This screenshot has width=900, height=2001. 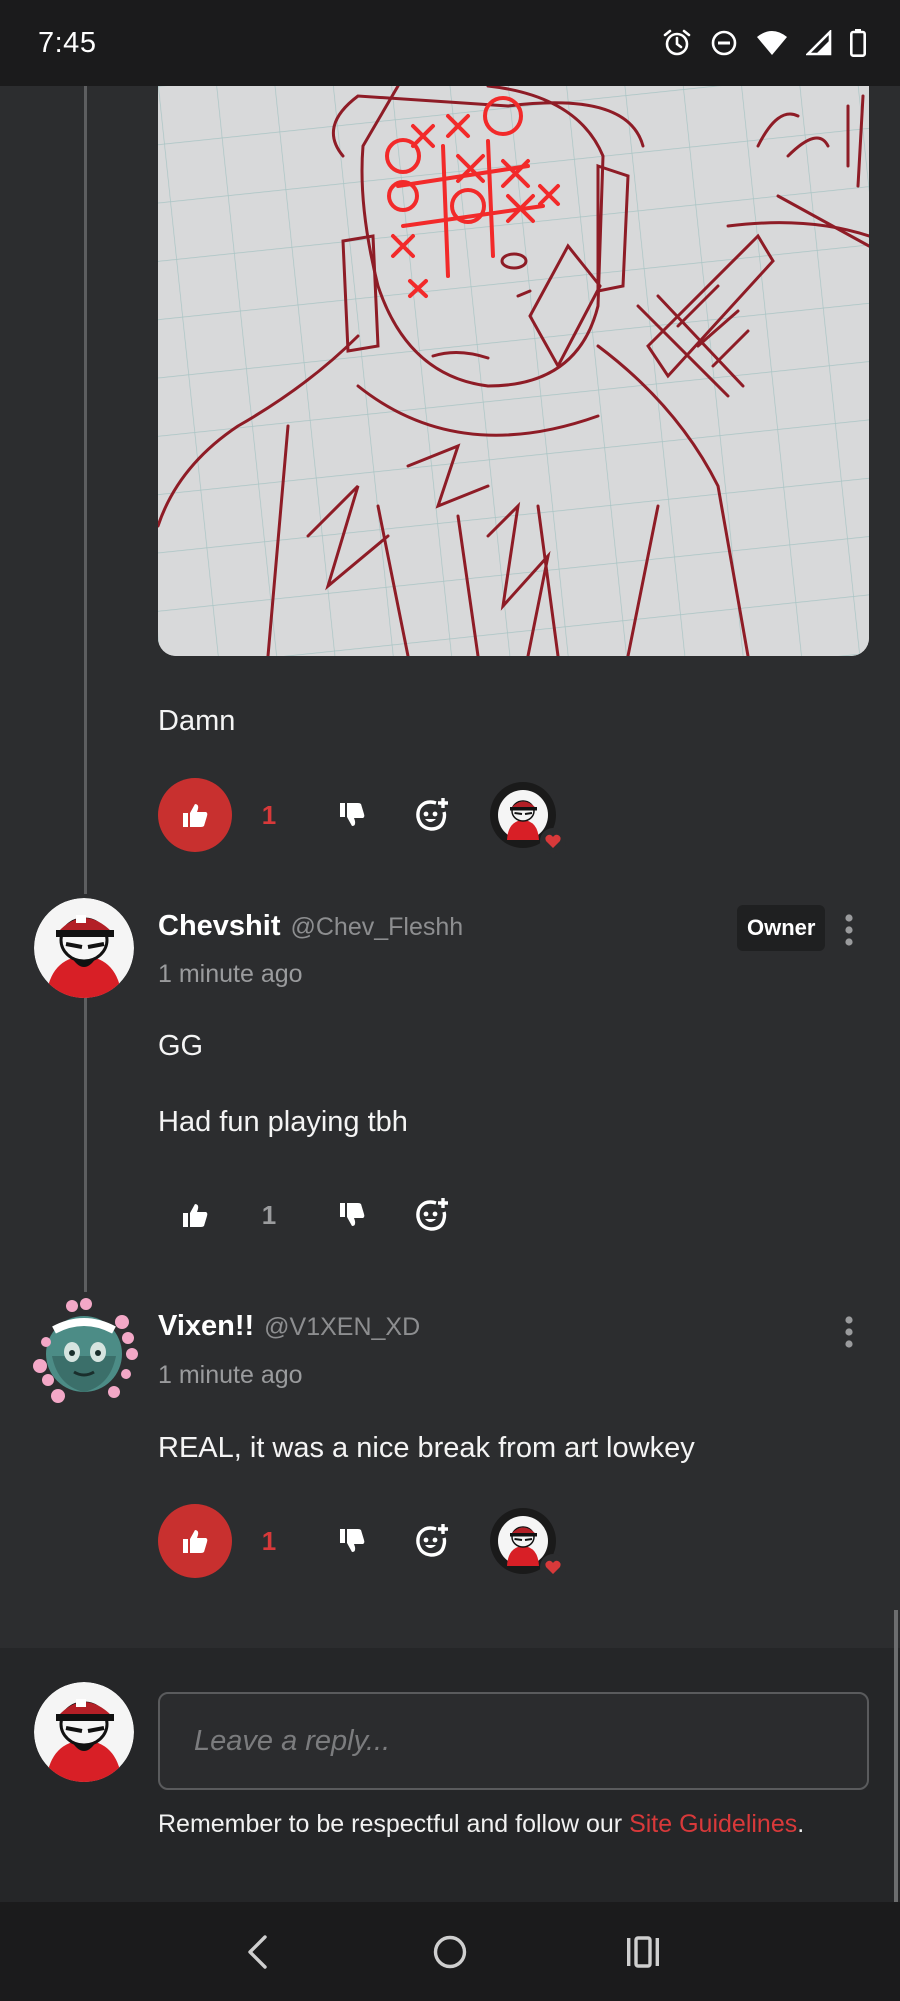 I want to click on site-guidelines-link: Site Guidelines, so click(x=713, y=1824).